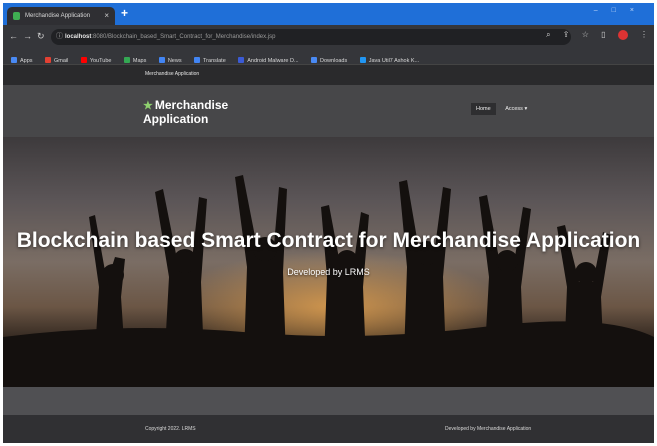 The image size is (657, 446). I want to click on tab-bar: Merchandise Application × + –□×, so click(328, 14).